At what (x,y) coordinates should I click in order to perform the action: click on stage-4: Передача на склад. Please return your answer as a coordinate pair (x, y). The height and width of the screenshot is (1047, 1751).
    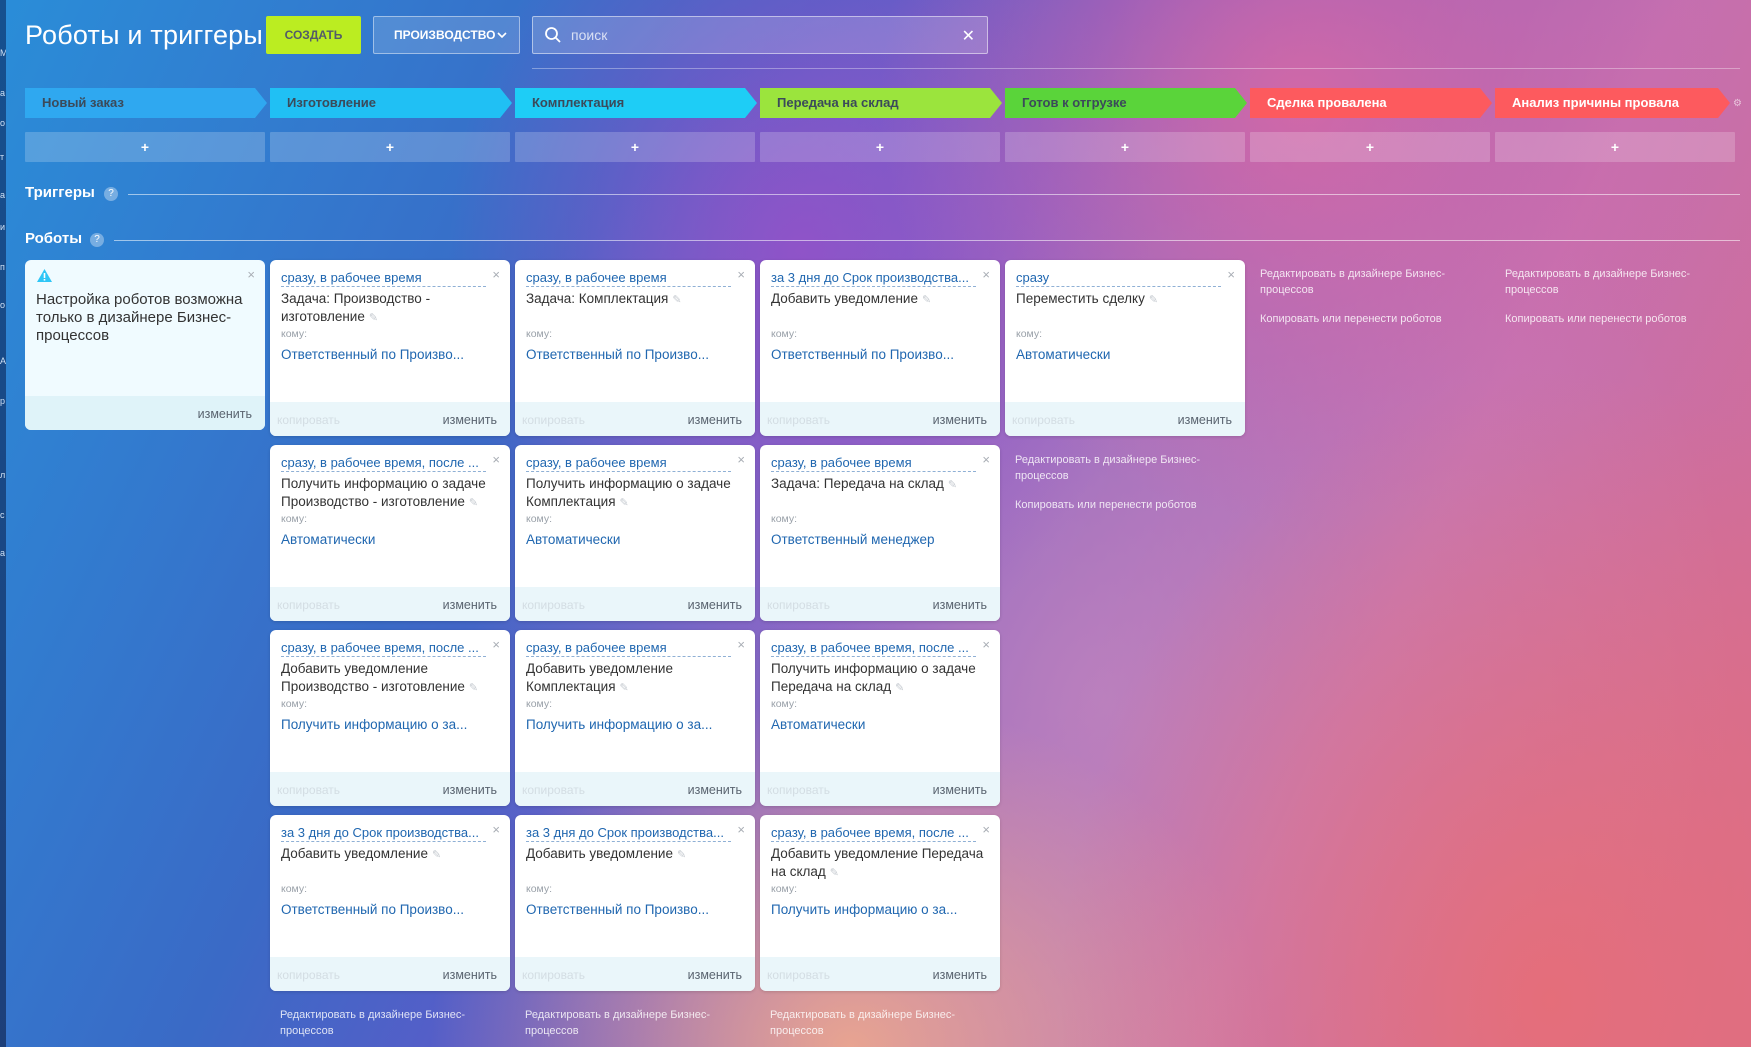
    Looking at the image, I should click on (881, 103).